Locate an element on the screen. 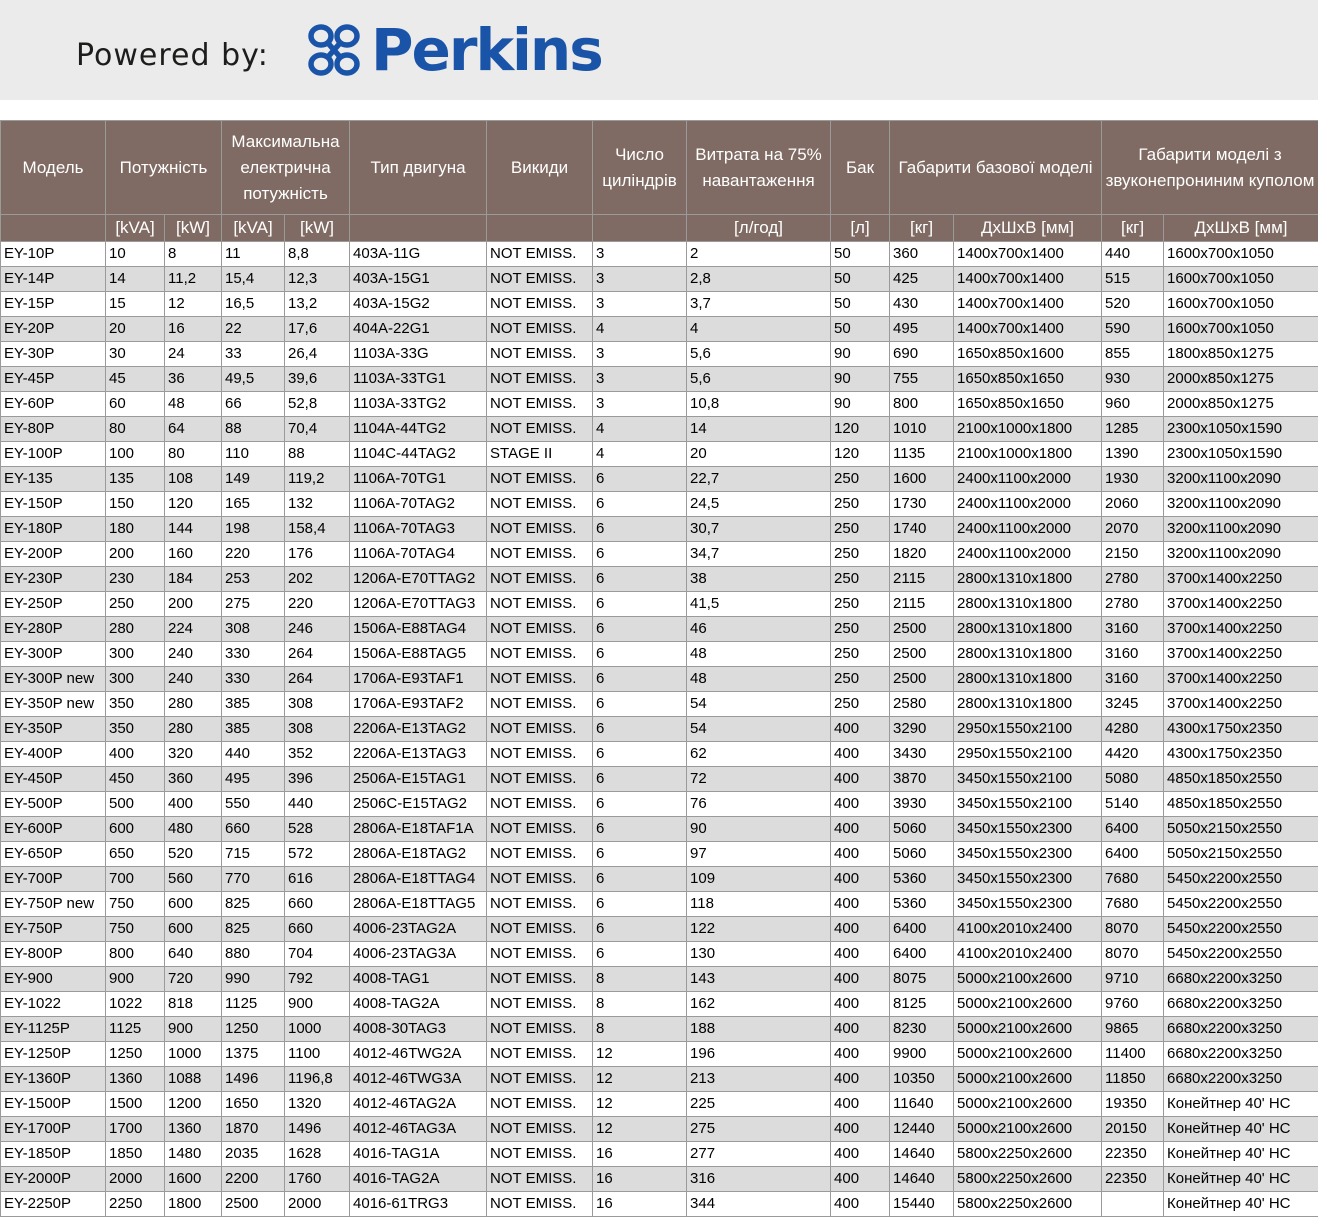 The width and height of the screenshot is (1318, 1218). cell-engine: 2806A-E18TAF1A is located at coordinates (418, 829).